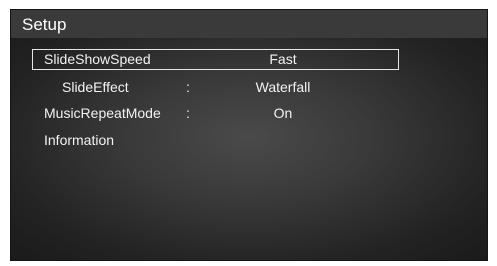 Image resolution: width=497 pixels, height=266 pixels. I want to click on menu-item-value: Waterfall, so click(283, 87).